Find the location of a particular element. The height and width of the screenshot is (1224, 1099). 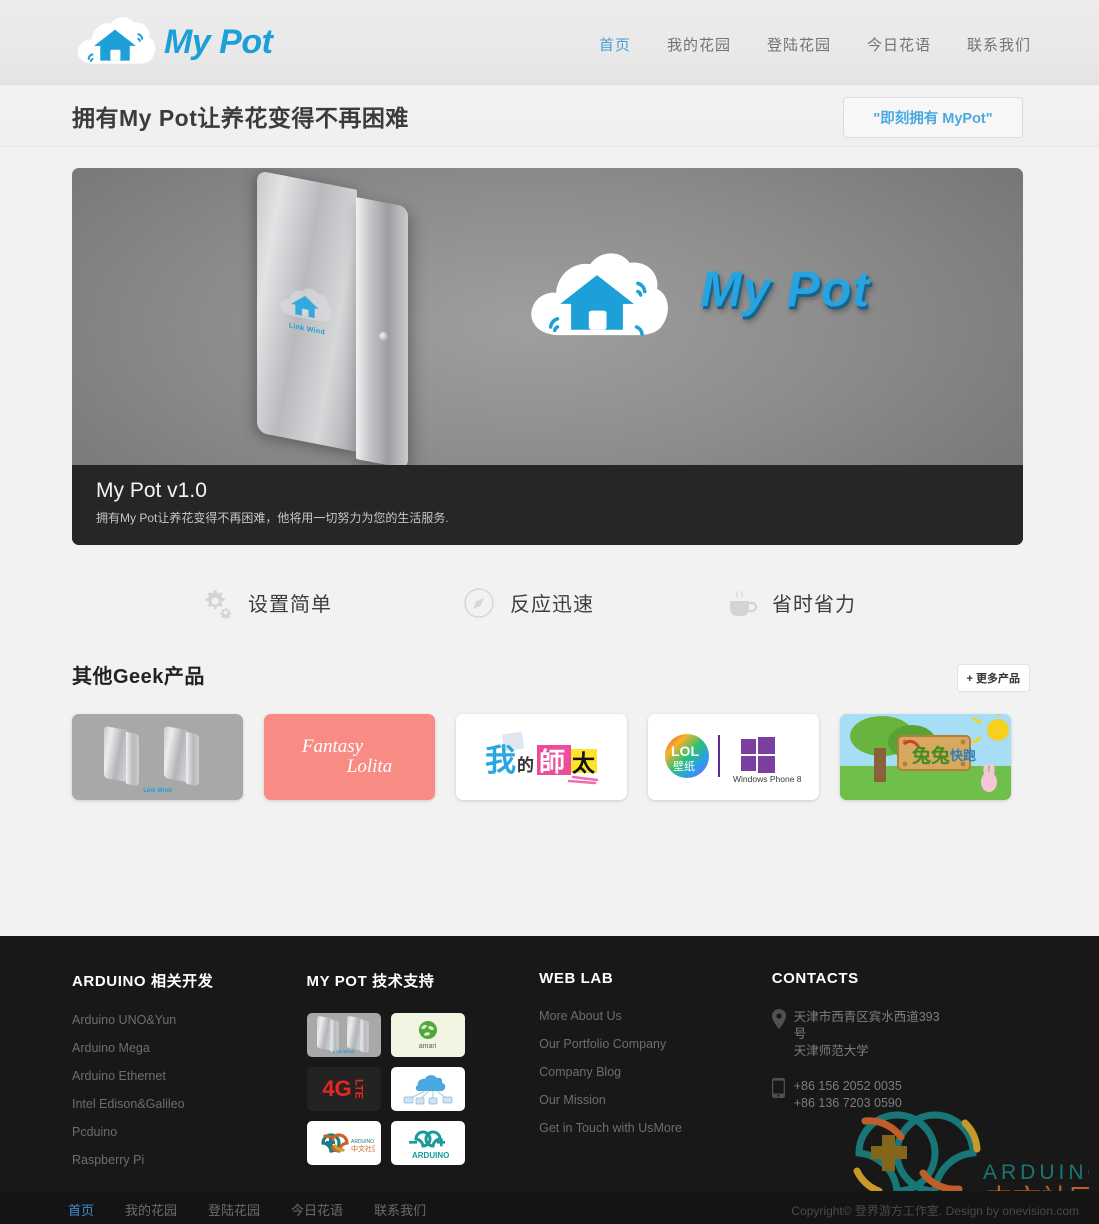

contact-address: 天津市西青区宾水西道393号 天津师范大学 is located at coordinates (899, 1034).